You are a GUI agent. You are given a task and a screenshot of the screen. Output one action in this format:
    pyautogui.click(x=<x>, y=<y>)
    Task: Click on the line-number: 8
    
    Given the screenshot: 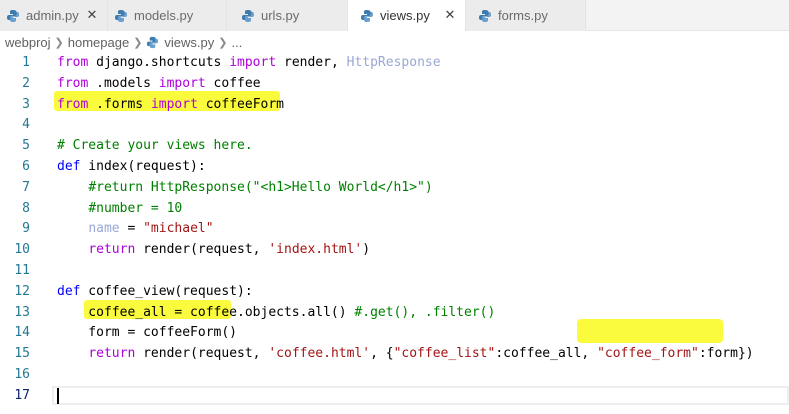 What is the action you would take?
    pyautogui.click(x=26, y=208)
    